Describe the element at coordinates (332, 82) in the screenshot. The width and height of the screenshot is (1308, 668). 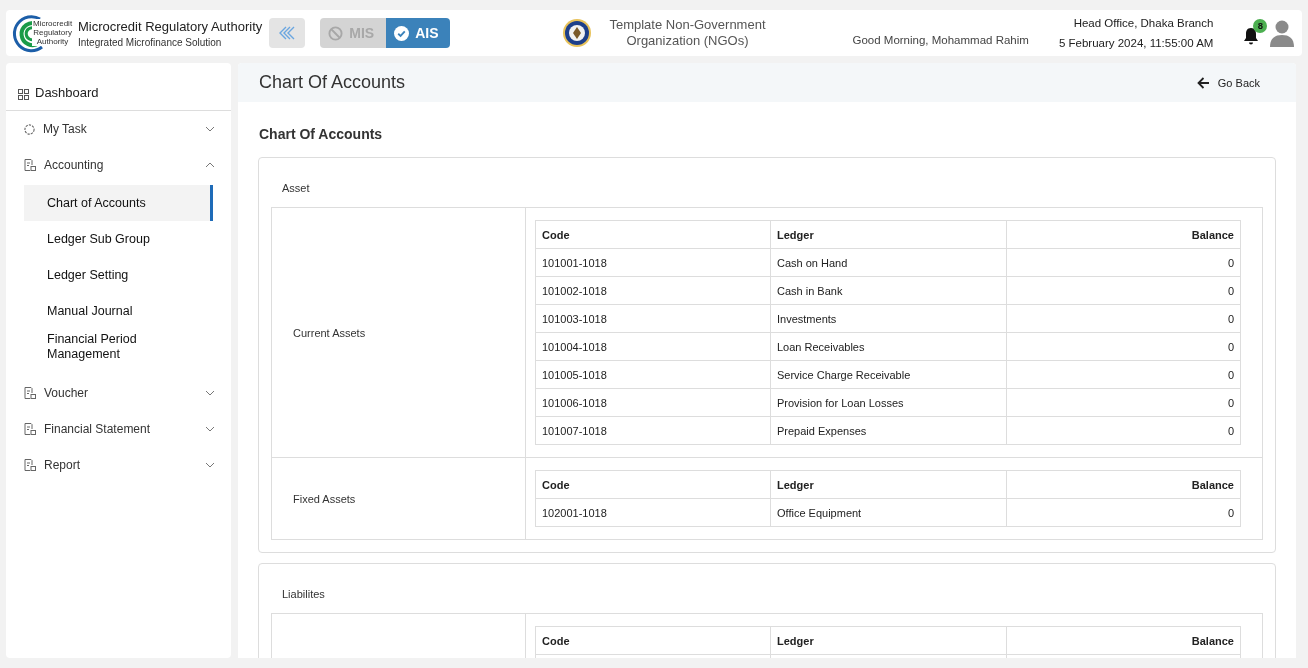
I see `page-title: Chart Of Accounts` at that location.